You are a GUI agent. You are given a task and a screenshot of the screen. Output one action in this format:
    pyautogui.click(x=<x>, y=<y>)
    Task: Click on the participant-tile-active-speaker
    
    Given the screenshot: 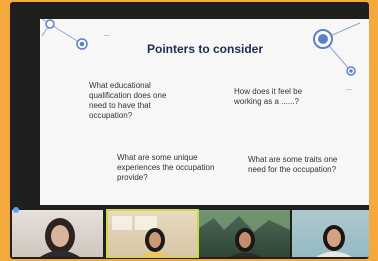 What is the action you would take?
    pyautogui.click(x=152, y=233)
    